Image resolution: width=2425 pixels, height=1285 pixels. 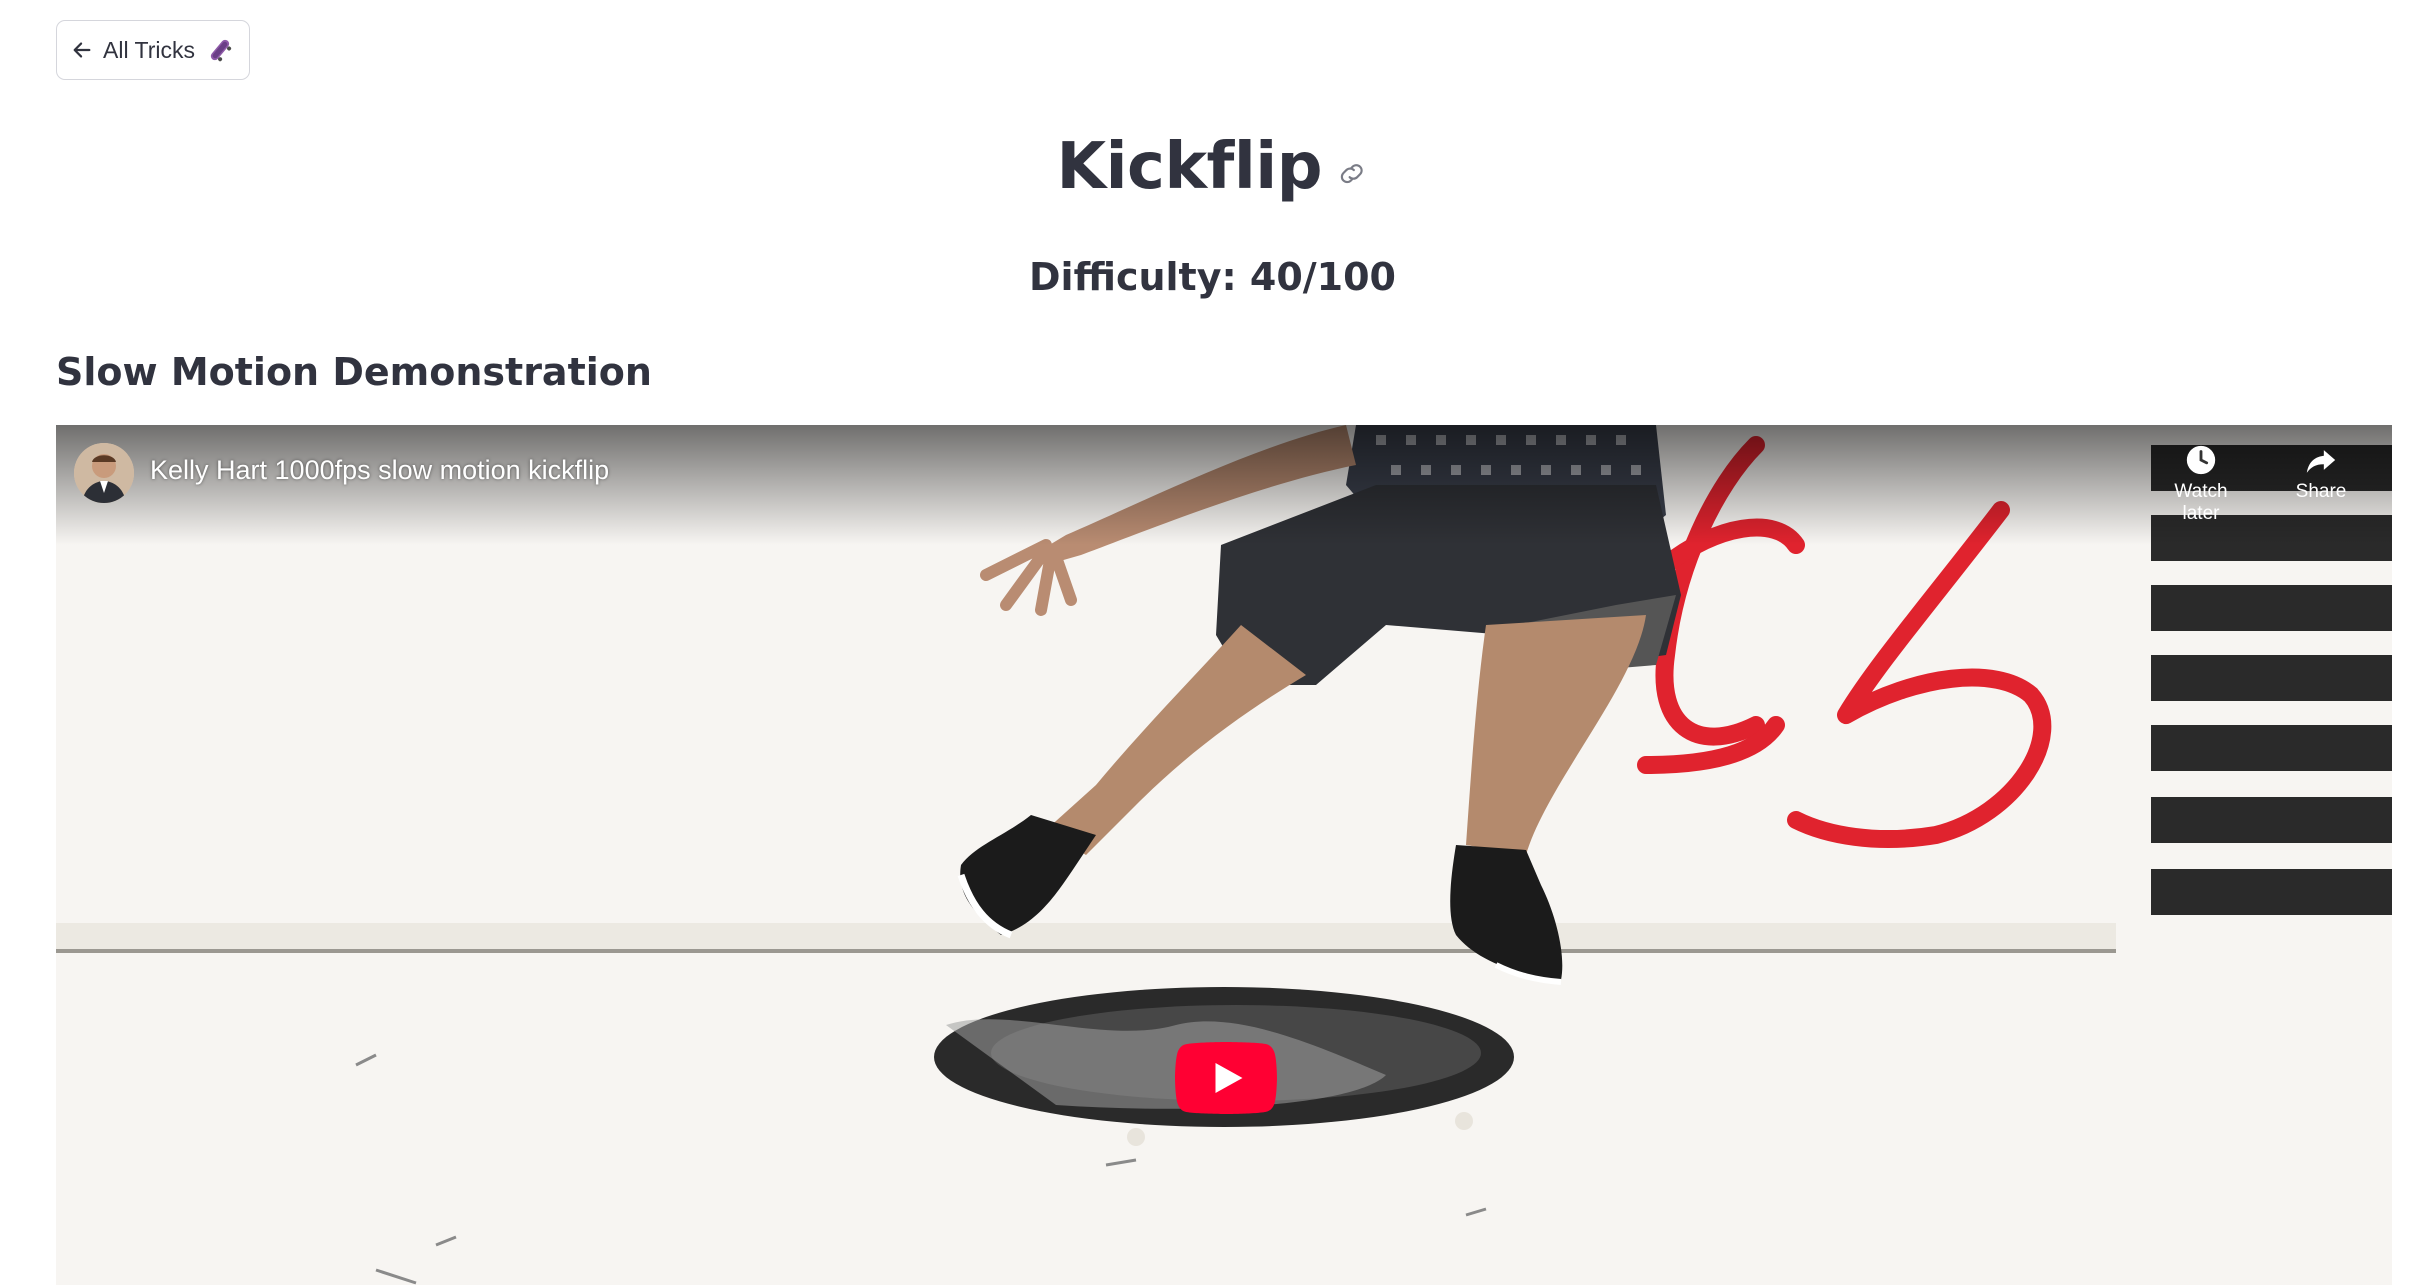 I want to click on share-arrow-icon, so click(x=2321, y=461).